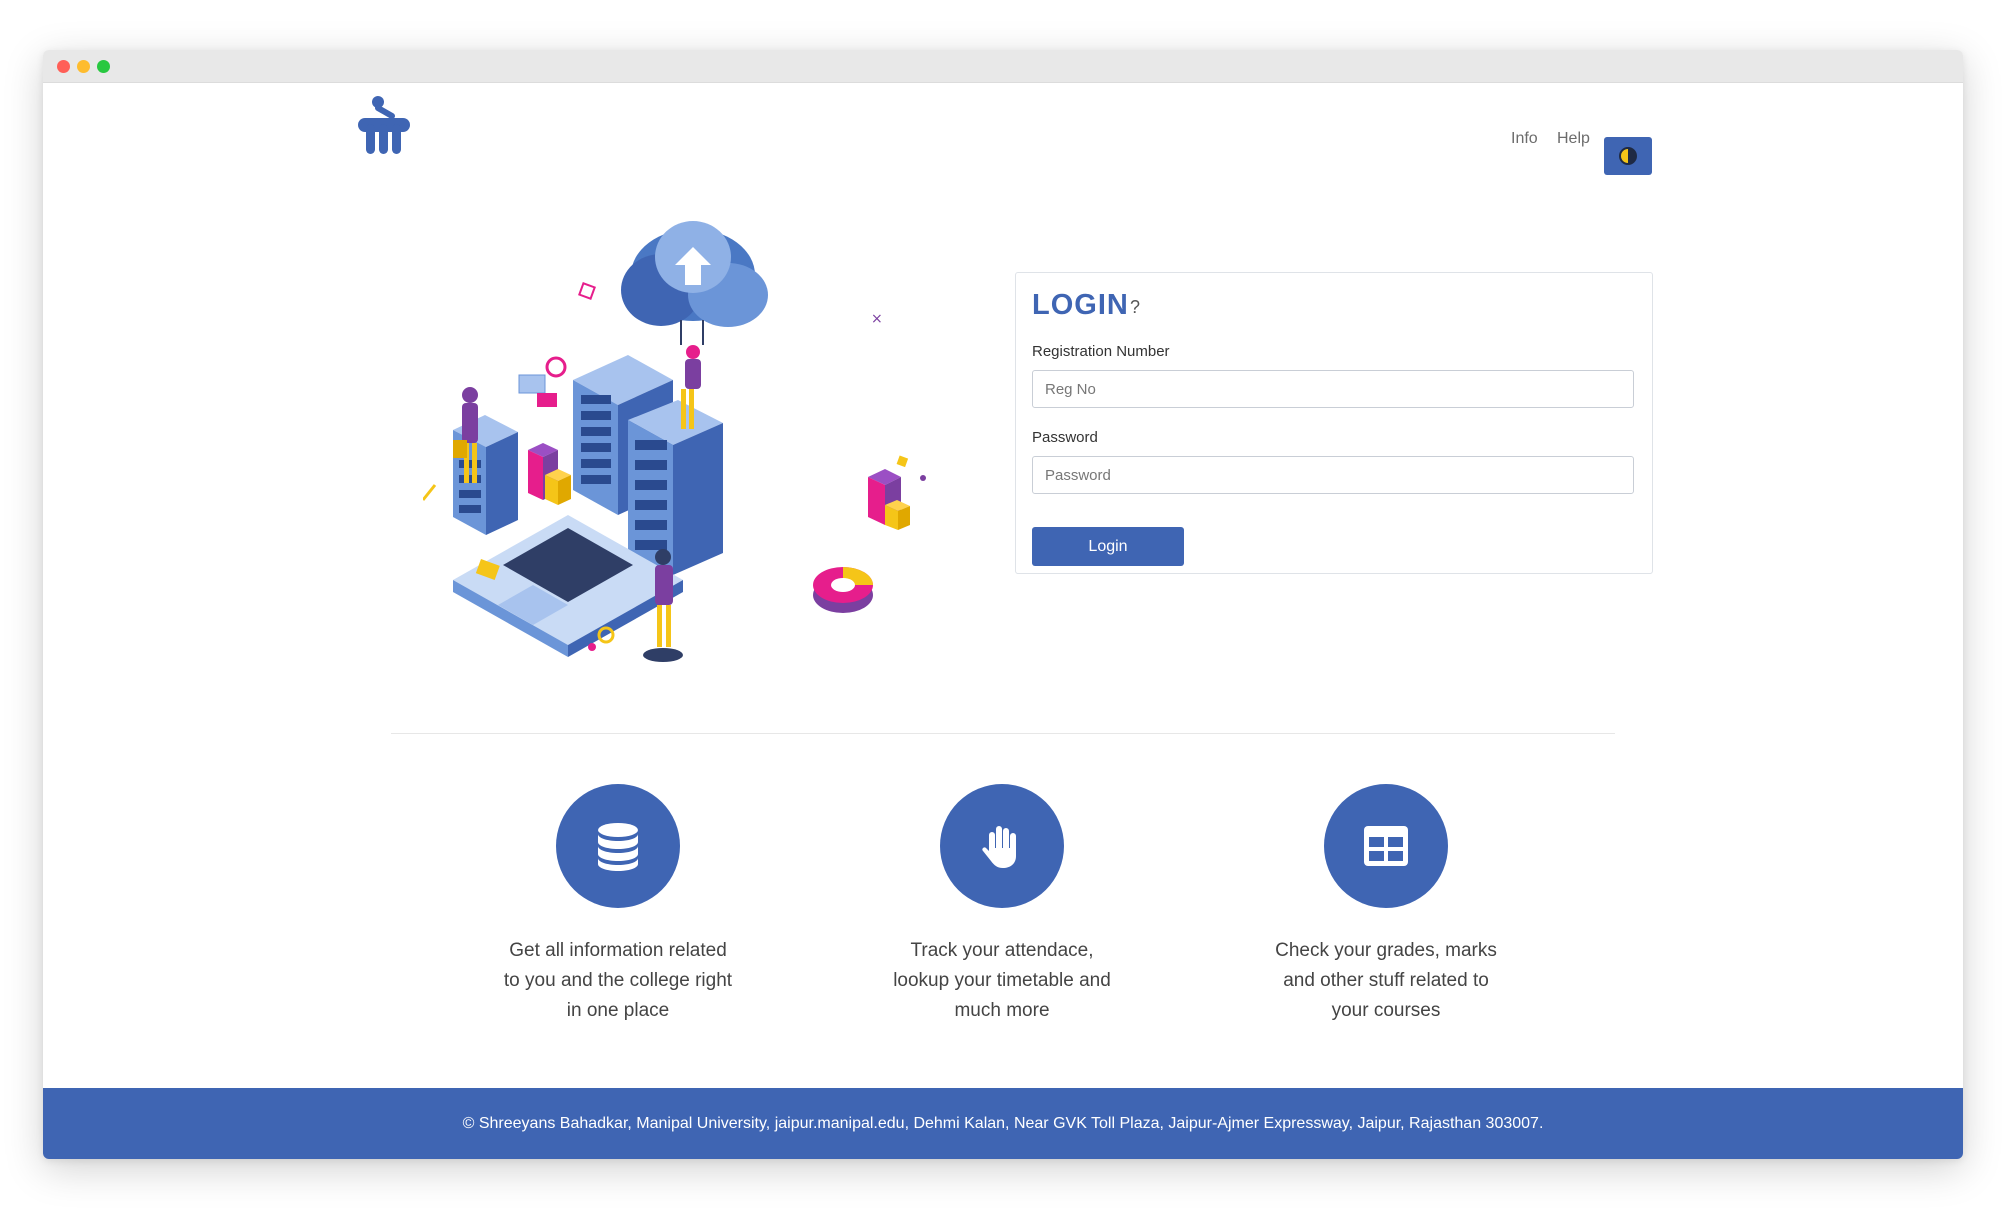  I want to click on pie-chart-icon, so click(843, 590).